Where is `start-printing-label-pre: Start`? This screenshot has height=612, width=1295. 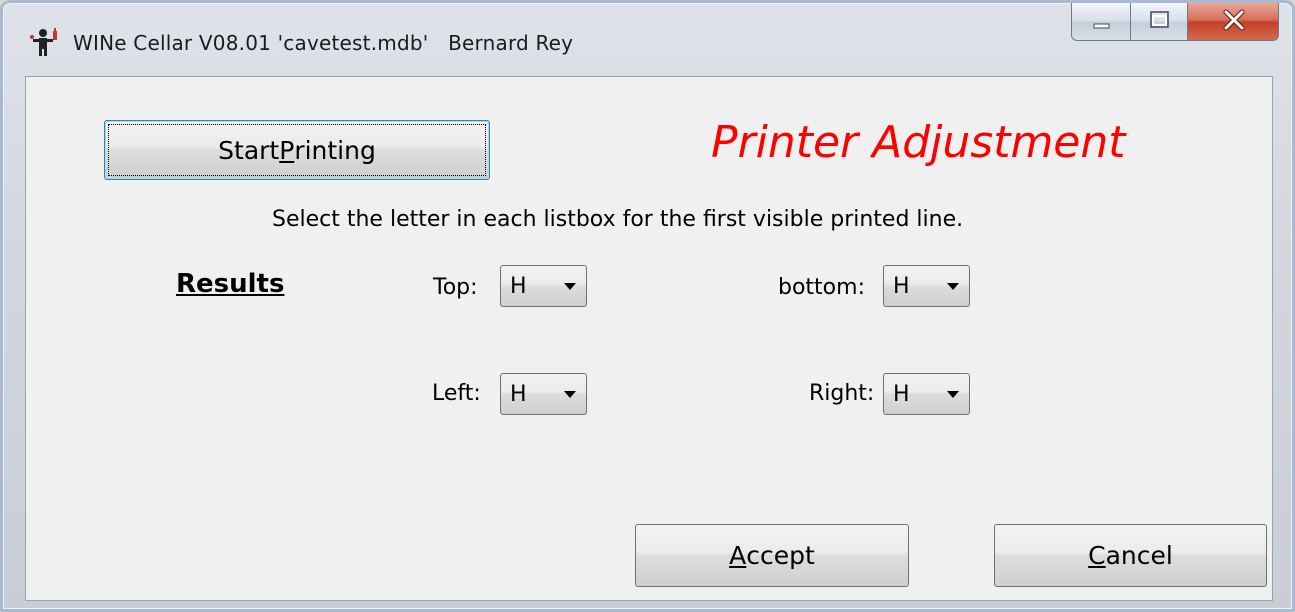
start-printing-label-pre: Start is located at coordinates (249, 150).